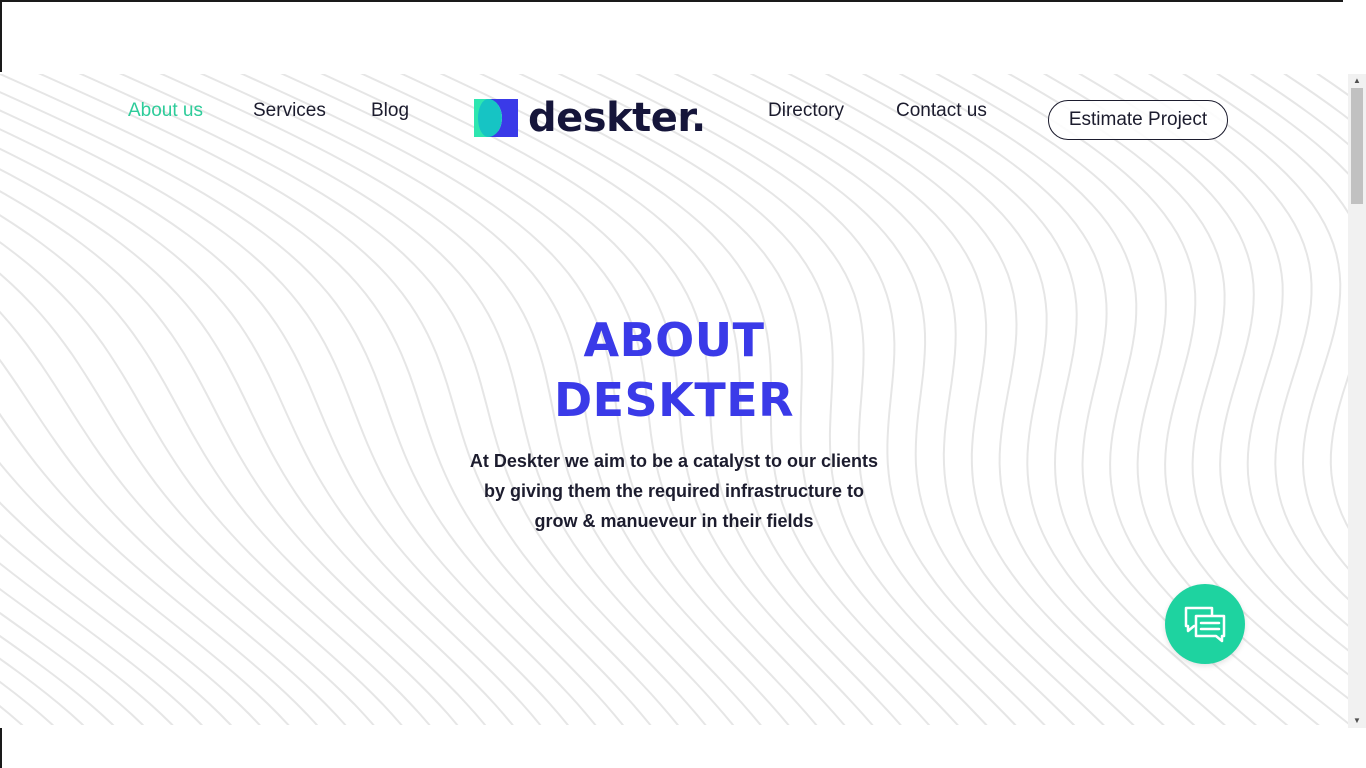 This screenshot has width=1366, height=768. What do you see at coordinates (674, 340) in the screenshot?
I see `hero-title-line-1: ABOUT` at bounding box center [674, 340].